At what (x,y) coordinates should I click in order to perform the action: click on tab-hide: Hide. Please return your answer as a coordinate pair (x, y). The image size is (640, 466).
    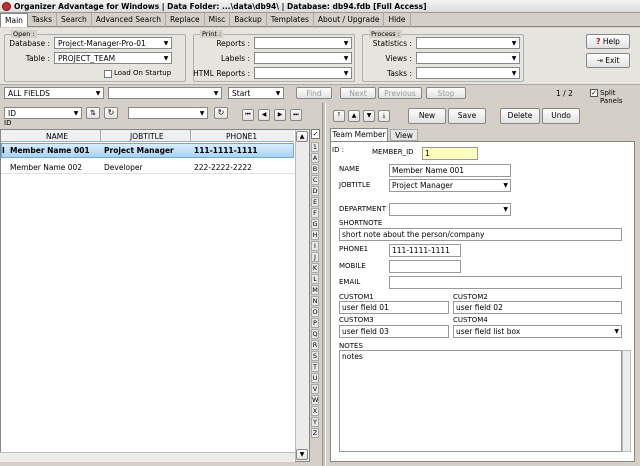
    Looking at the image, I should click on (397, 20).